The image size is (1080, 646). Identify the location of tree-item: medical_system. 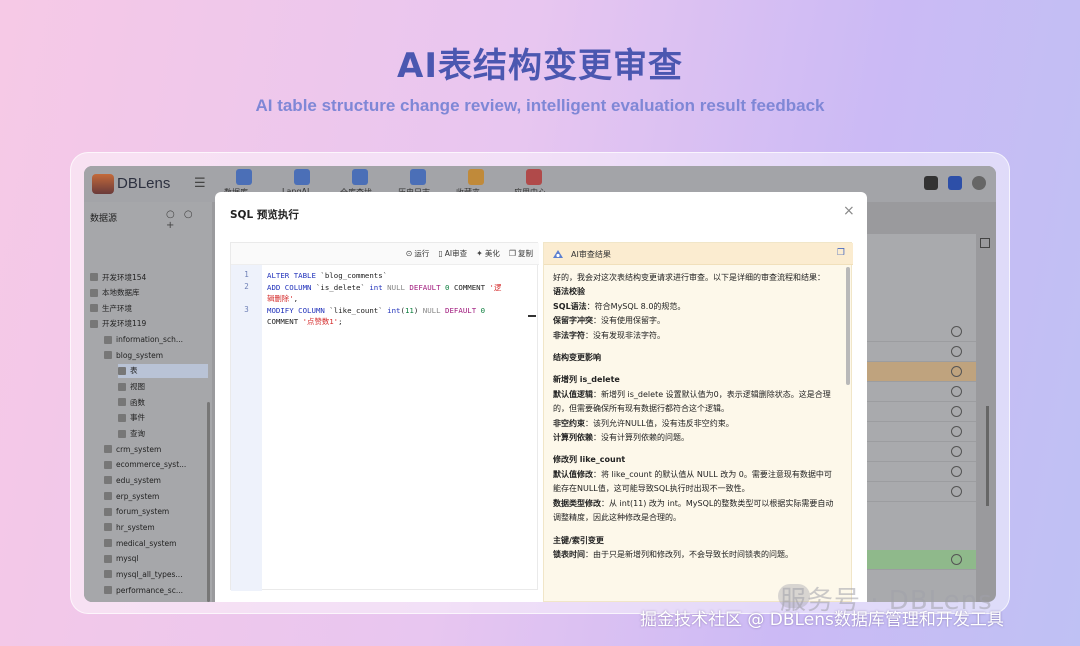
(156, 543).